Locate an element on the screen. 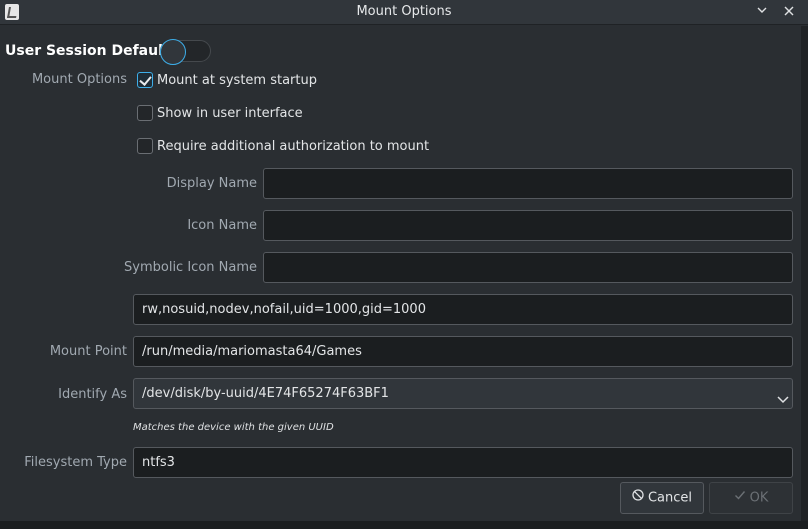 This screenshot has height=529, width=808. chevron-down-icon is located at coordinates (783, 395).